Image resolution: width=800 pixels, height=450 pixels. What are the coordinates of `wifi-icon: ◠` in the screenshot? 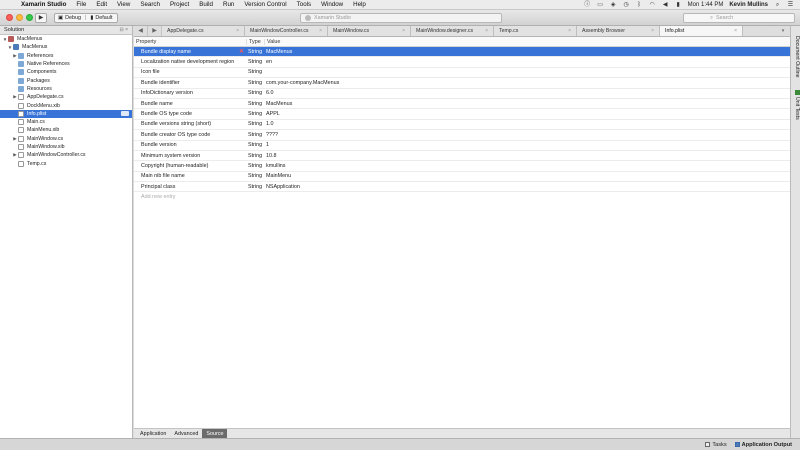 It's located at (652, 5).